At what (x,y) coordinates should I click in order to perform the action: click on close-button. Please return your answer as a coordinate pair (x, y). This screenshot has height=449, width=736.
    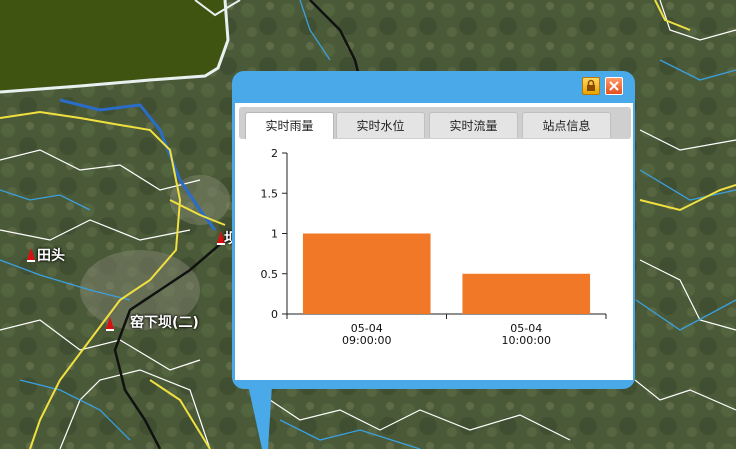
    Looking at the image, I should click on (614, 86).